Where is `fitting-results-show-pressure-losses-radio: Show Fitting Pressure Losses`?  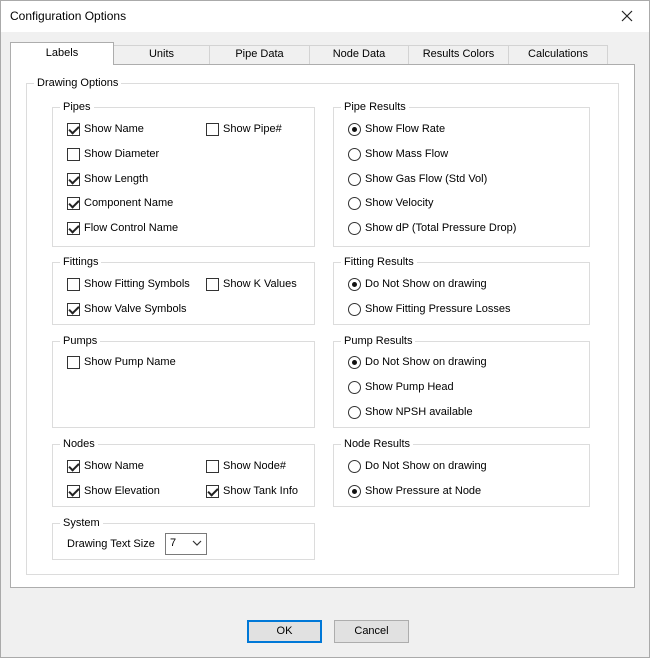
fitting-results-show-pressure-losses-radio: Show Fitting Pressure Losses is located at coordinates (429, 309).